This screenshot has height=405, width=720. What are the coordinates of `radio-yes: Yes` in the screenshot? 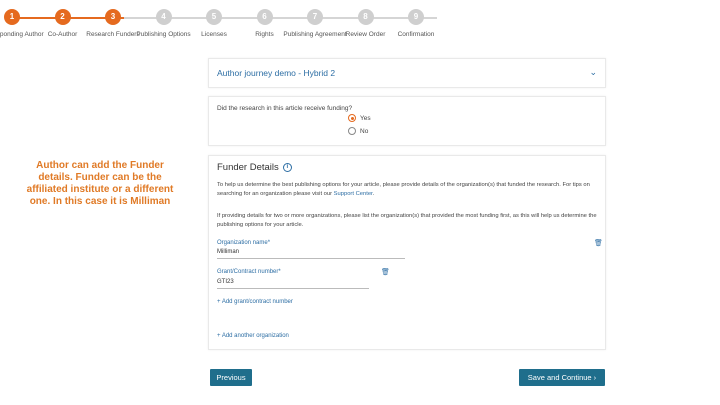 It's located at (359, 118).